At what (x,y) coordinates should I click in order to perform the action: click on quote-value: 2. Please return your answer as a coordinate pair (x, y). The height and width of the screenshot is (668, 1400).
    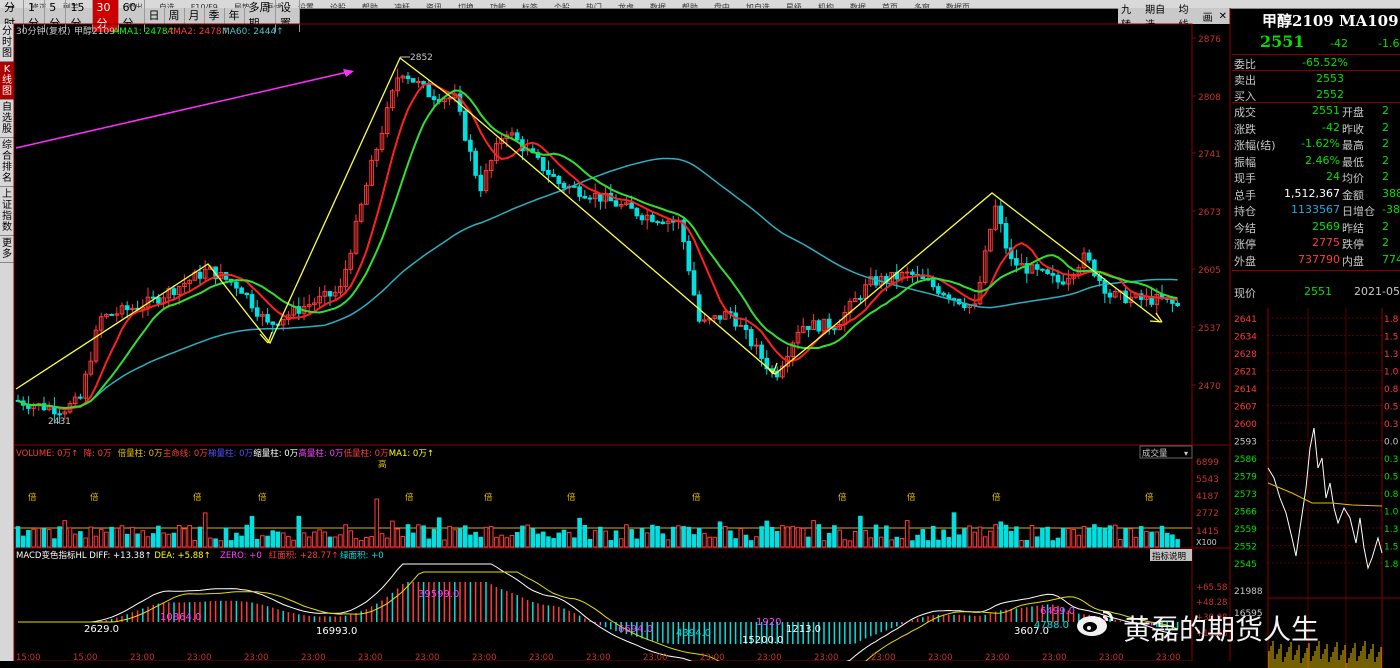
    Looking at the image, I should click on (1385, 160).